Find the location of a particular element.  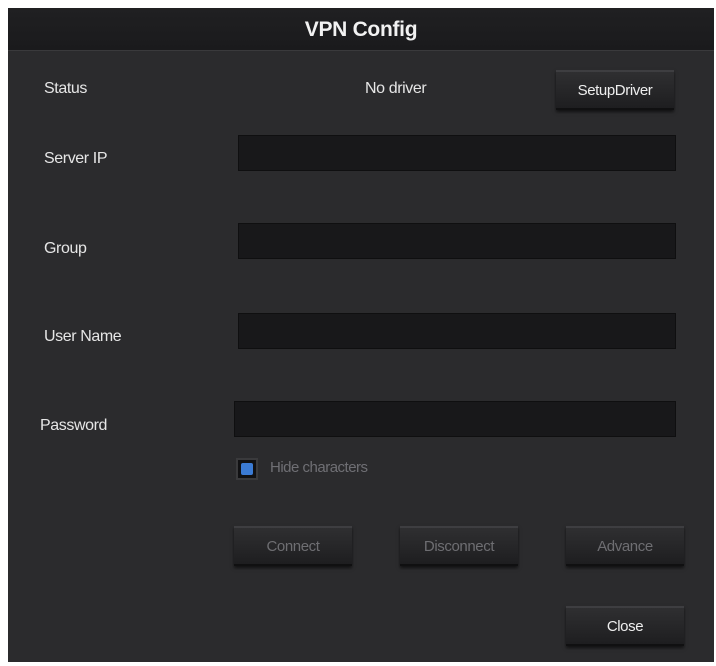

hide-characters-label: Hide characters is located at coordinates (319, 467).